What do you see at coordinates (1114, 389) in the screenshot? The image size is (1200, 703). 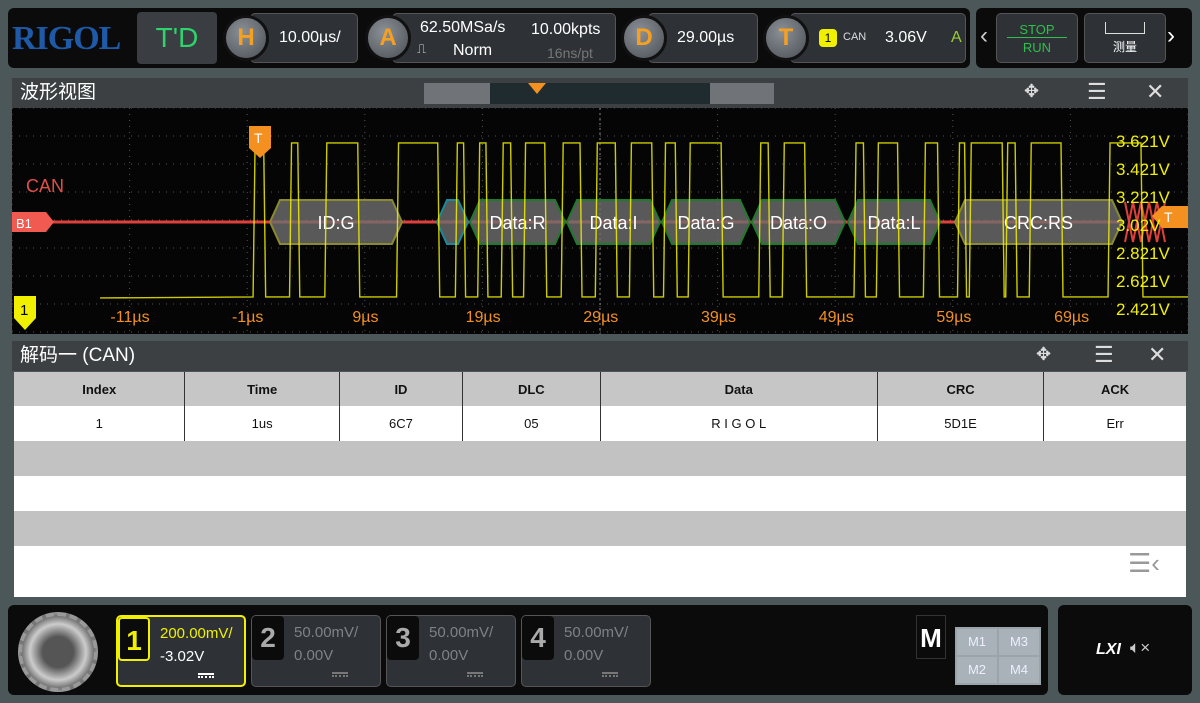 I see `column-header: ACK` at bounding box center [1114, 389].